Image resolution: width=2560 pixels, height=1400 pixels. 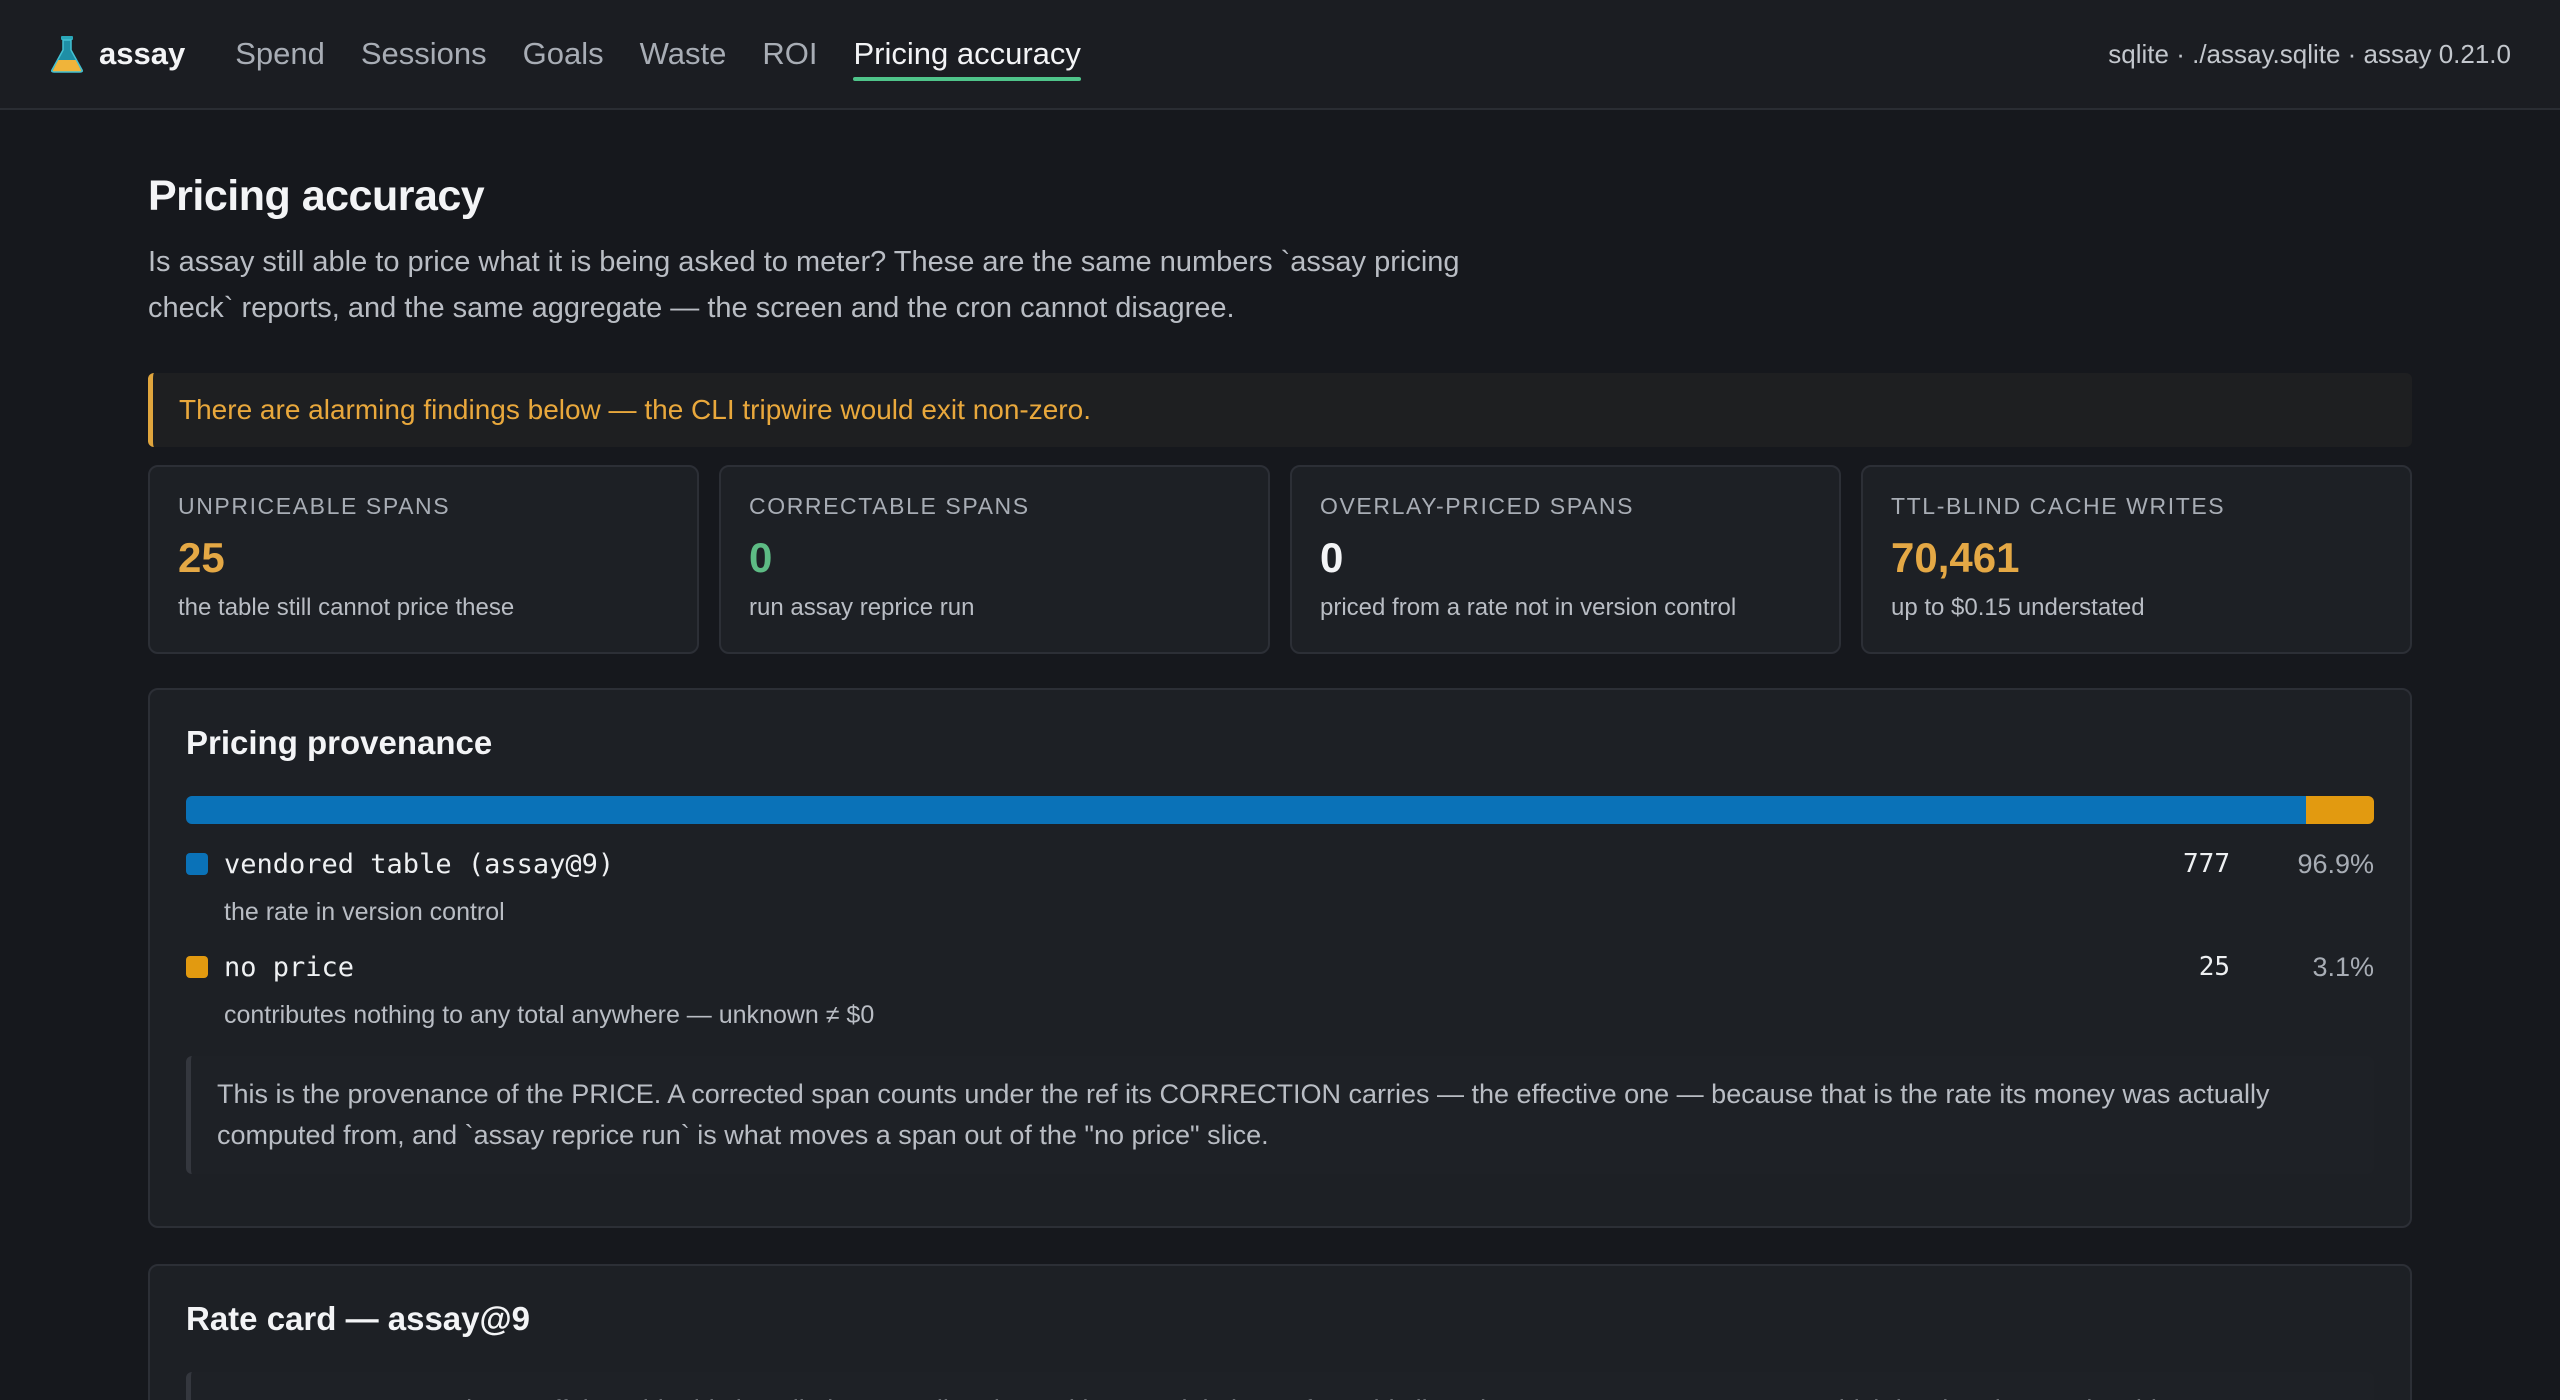 What do you see at coordinates (2058, 506) in the screenshot?
I see `stat-label: TTL-blind cache writes` at bounding box center [2058, 506].